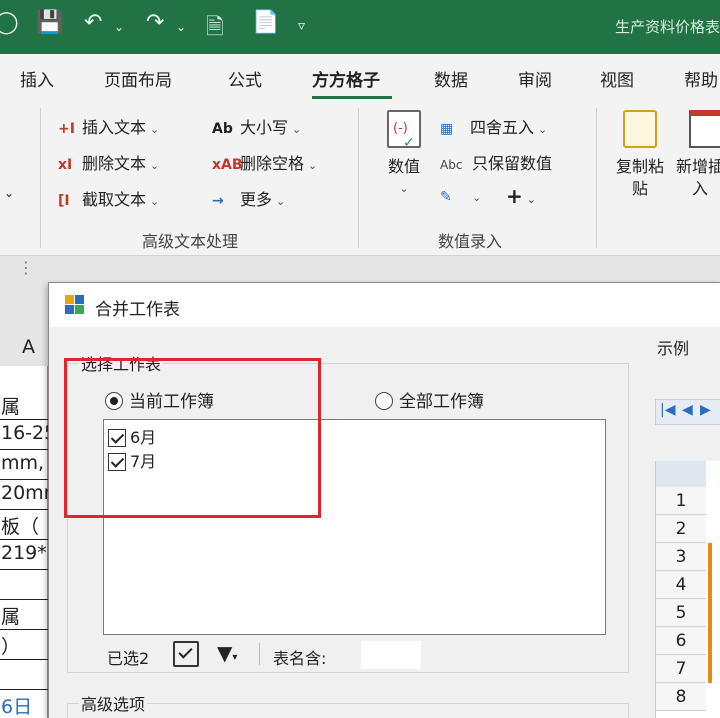  What do you see at coordinates (704, 129) in the screenshot?
I see `insert-row-icon` at bounding box center [704, 129].